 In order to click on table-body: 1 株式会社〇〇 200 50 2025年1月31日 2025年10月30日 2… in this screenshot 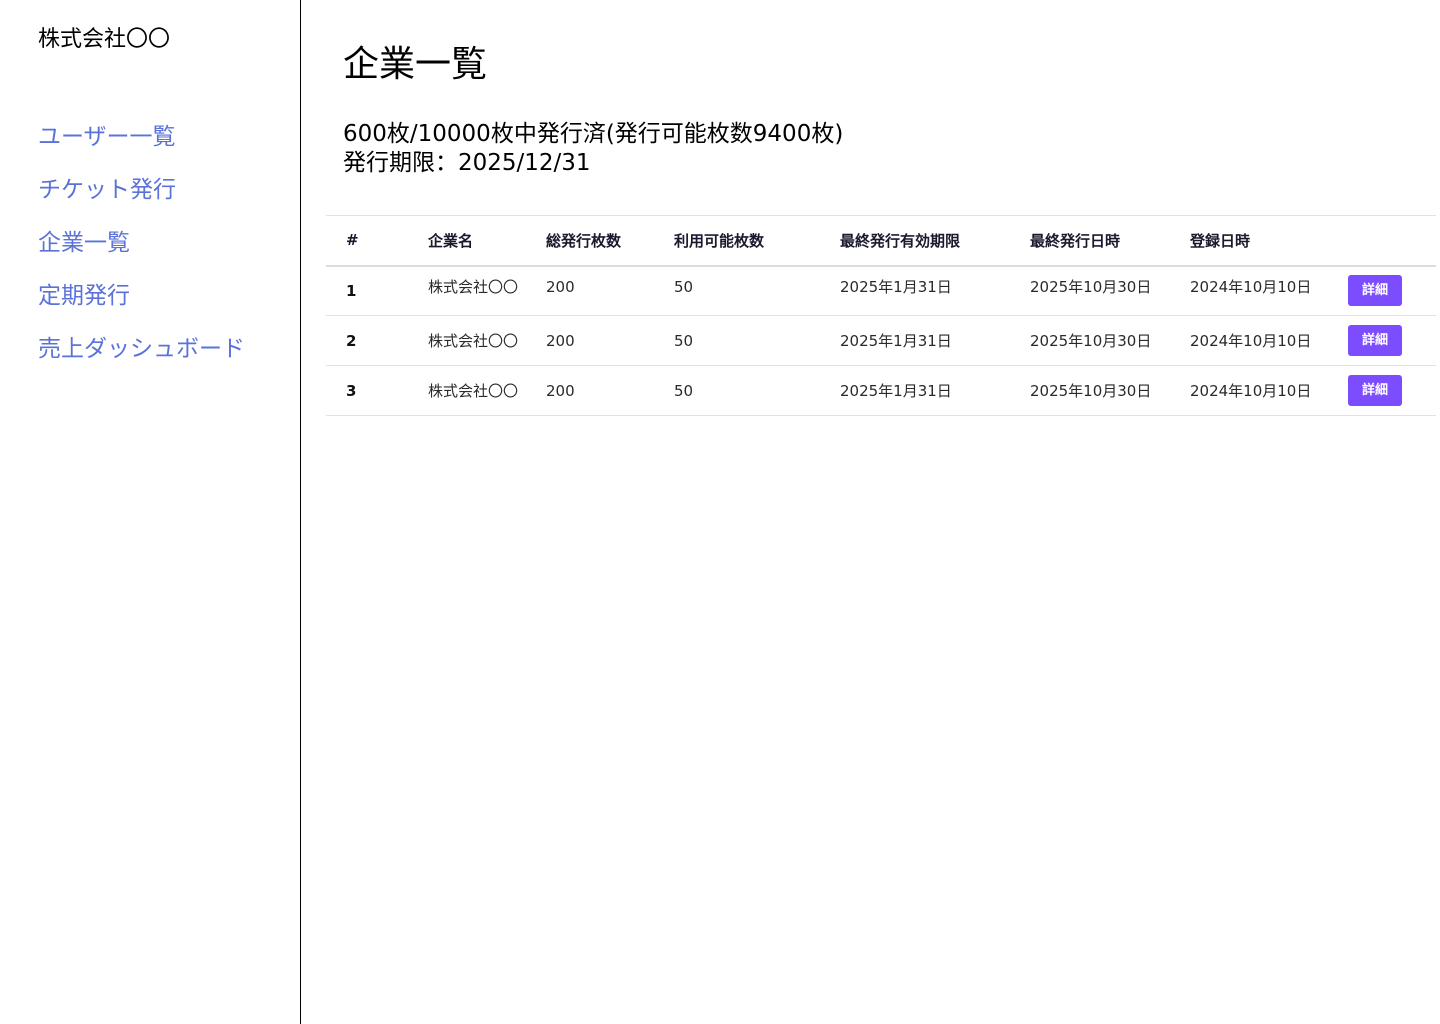, I will do `click(881, 341)`.